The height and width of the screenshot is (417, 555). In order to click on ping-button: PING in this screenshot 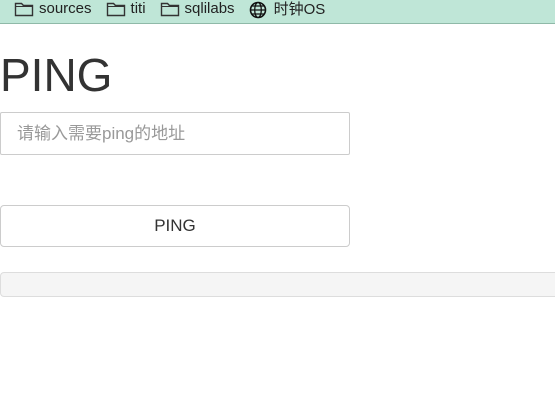, I will do `click(175, 226)`.